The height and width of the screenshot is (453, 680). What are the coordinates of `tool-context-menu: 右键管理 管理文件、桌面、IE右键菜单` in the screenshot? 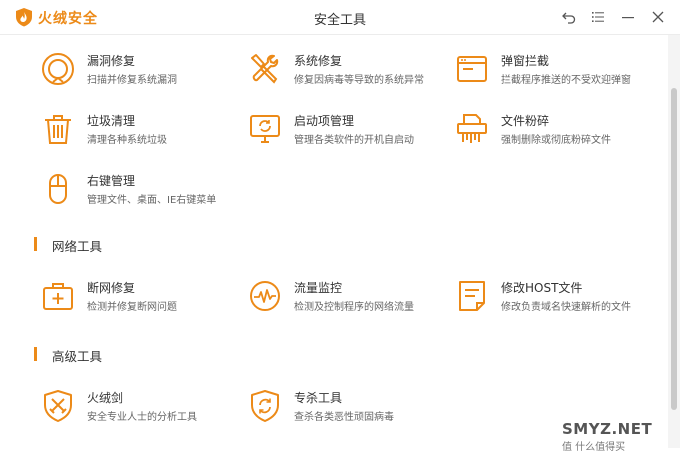 It's located at (141, 192).